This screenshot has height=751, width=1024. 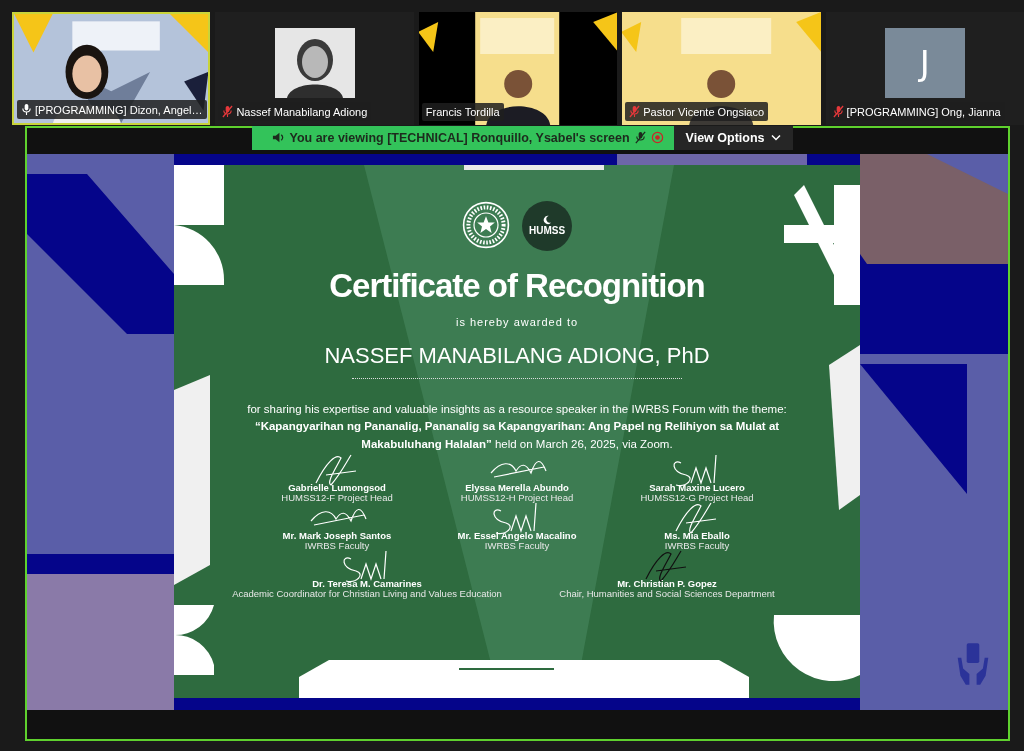 I want to click on chevron-icon, so click(x=775, y=138).